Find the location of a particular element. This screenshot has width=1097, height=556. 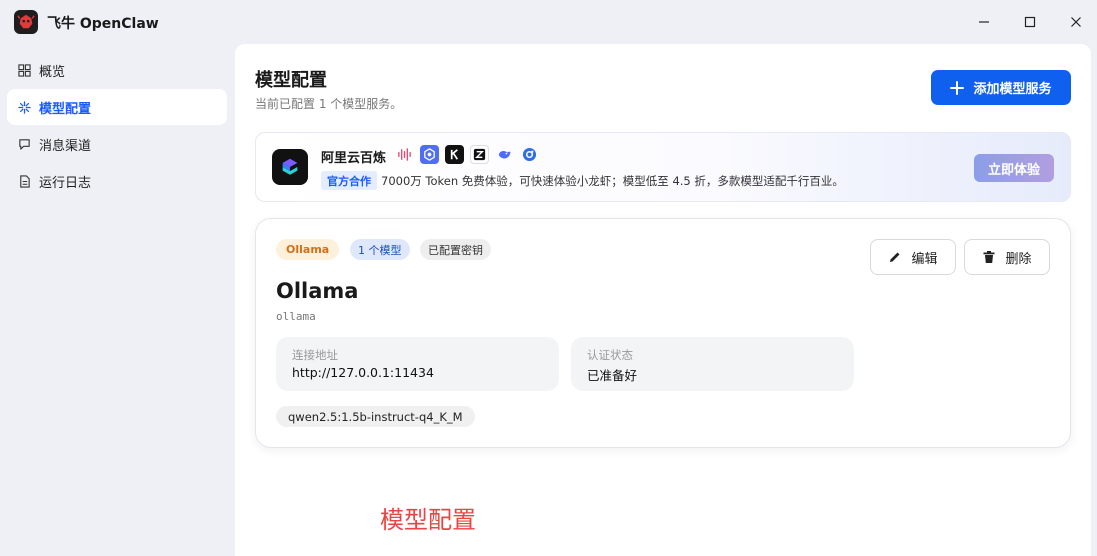

official-partner-tag: 官方合作 is located at coordinates (349, 180).